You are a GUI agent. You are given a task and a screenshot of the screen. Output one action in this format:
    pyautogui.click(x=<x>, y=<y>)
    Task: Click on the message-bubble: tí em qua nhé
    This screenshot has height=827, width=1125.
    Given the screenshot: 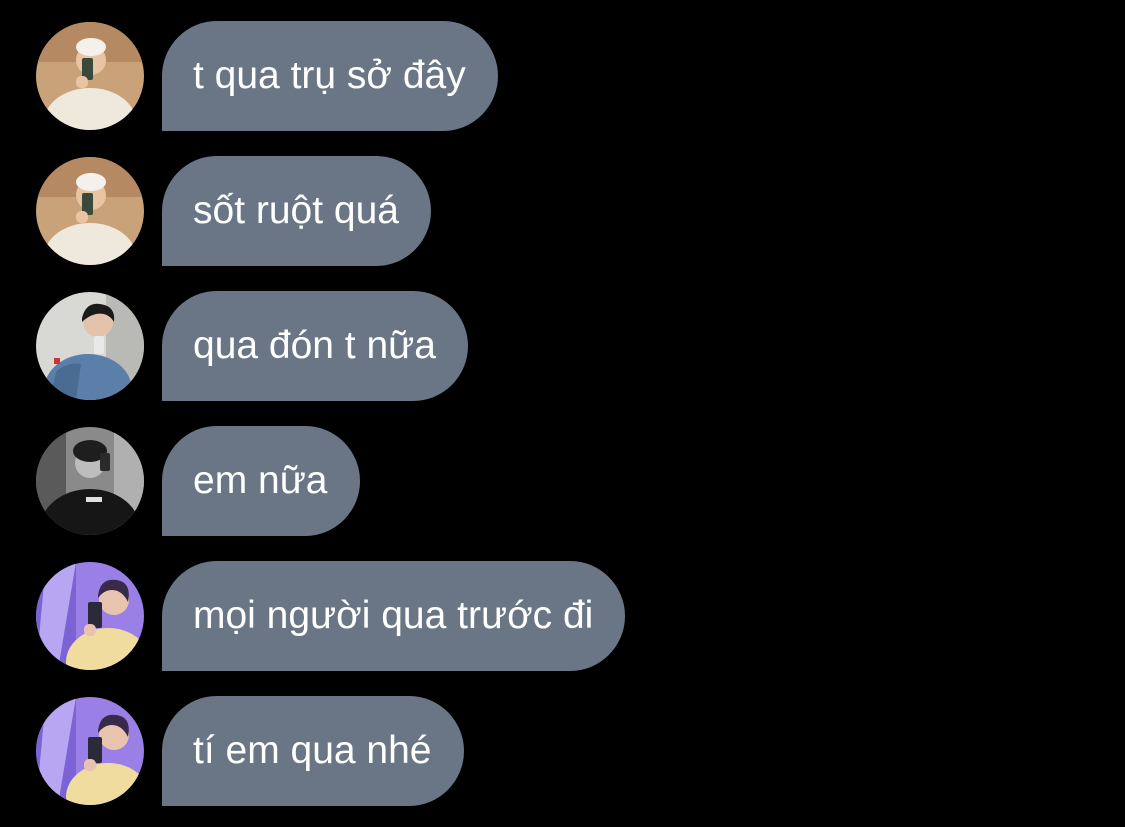 What is the action you would take?
    pyautogui.click(x=313, y=751)
    